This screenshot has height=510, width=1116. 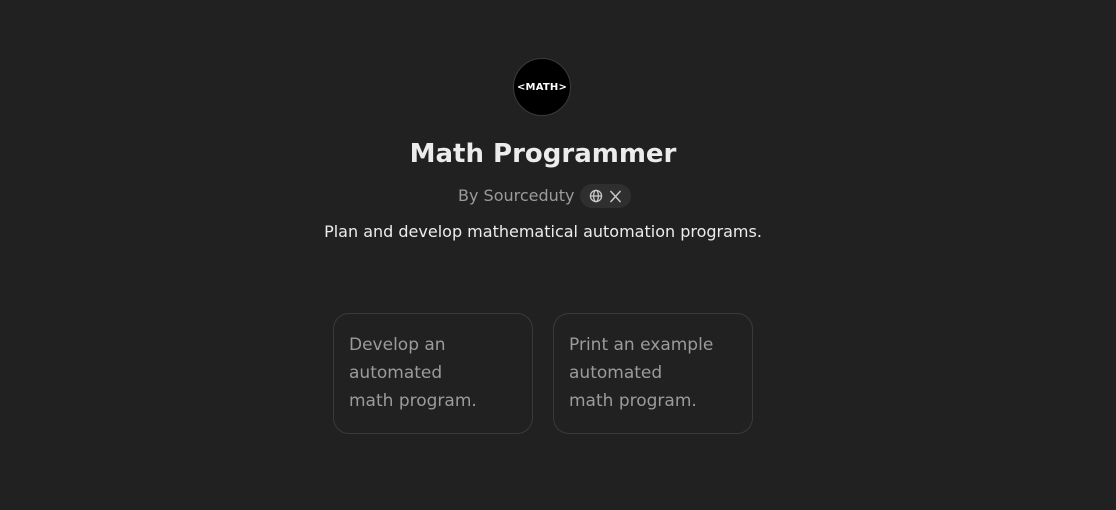 I want to click on starter-text: Develop an automated math program., so click(x=413, y=373).